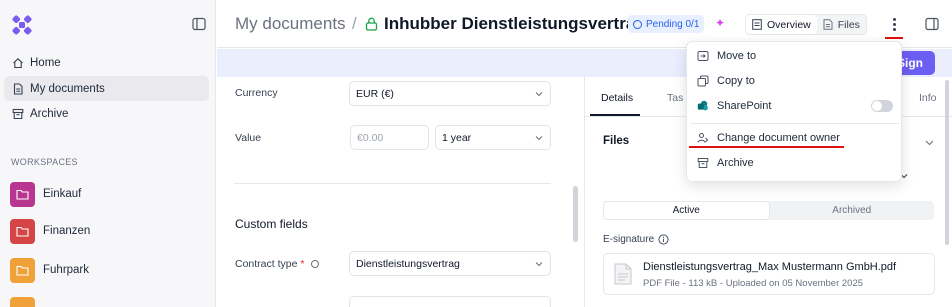 This screenshot has height=307, width=952. I want to click on tab-tasks: Tas, so click(675, 98).